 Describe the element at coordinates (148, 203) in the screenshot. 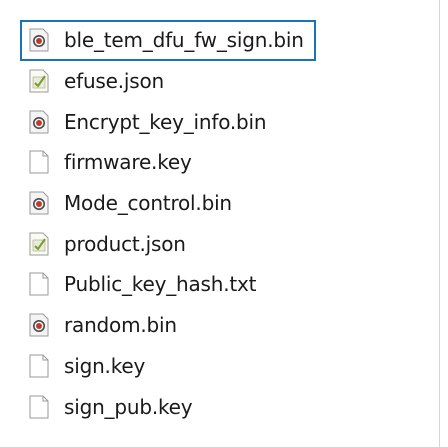

I see `file-name: Mode_control.bin` at that location.